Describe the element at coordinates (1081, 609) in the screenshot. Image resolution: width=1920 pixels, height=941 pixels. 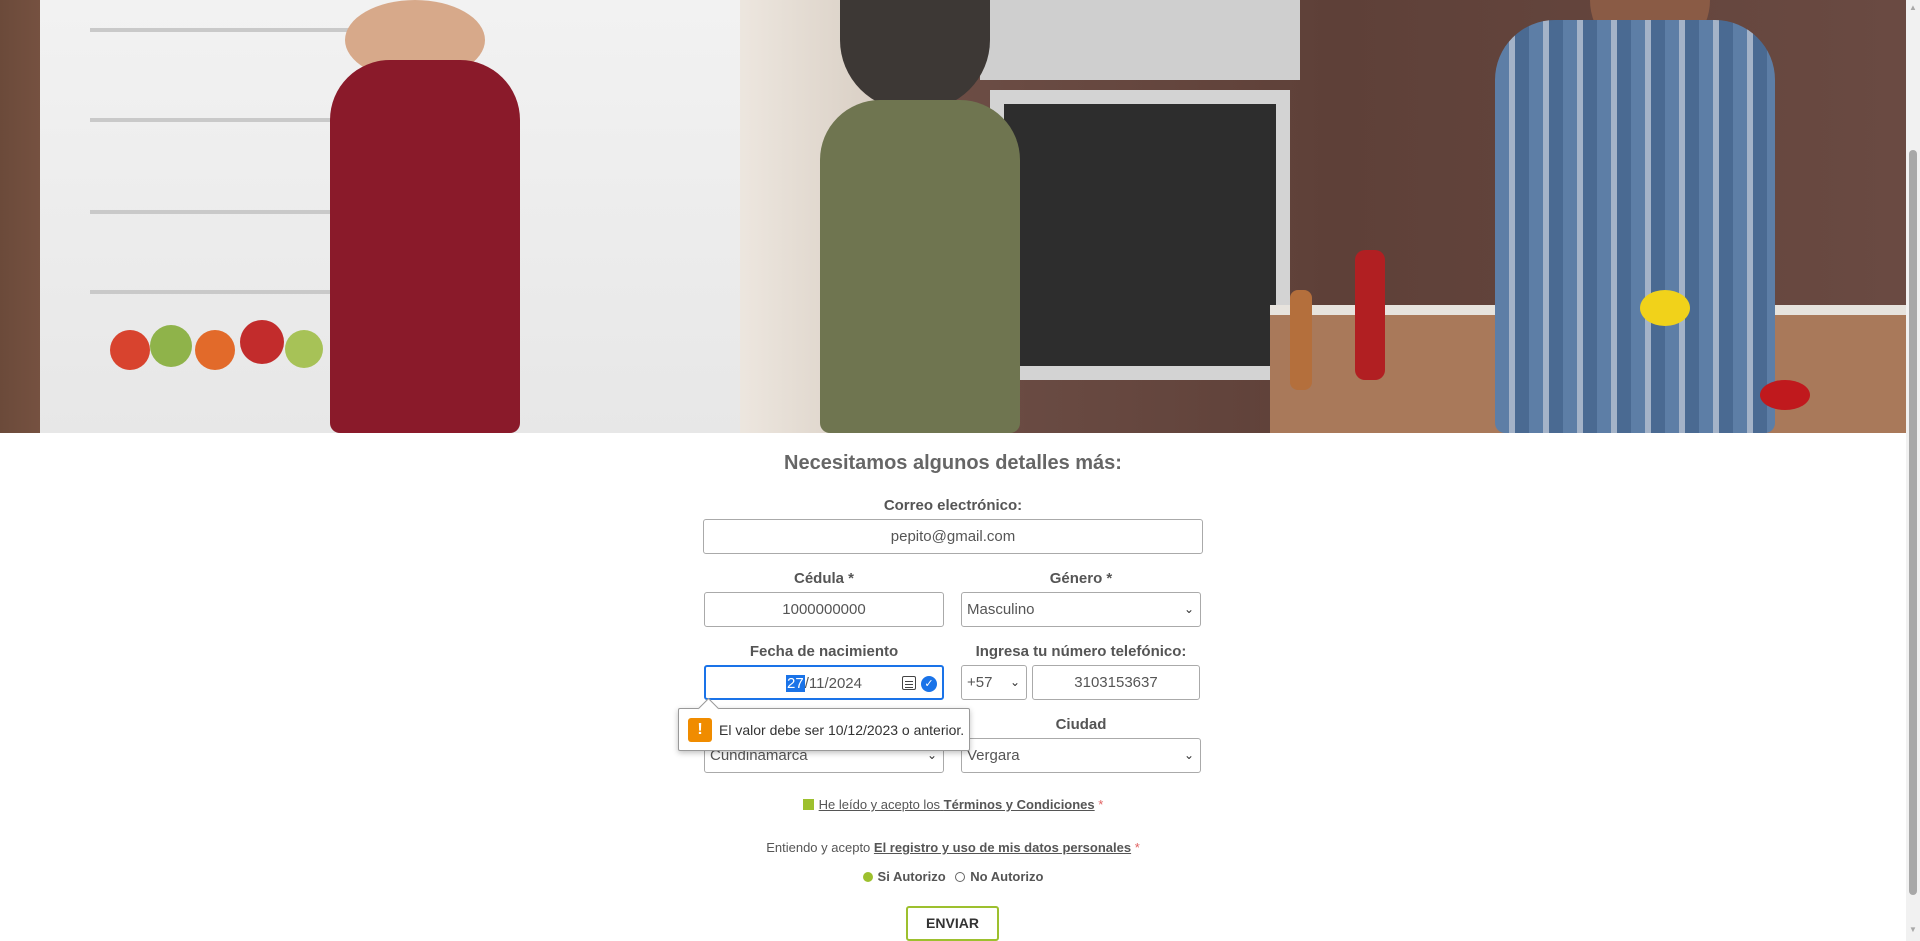
I see `genero-select: Masculino ⌄` at that location.